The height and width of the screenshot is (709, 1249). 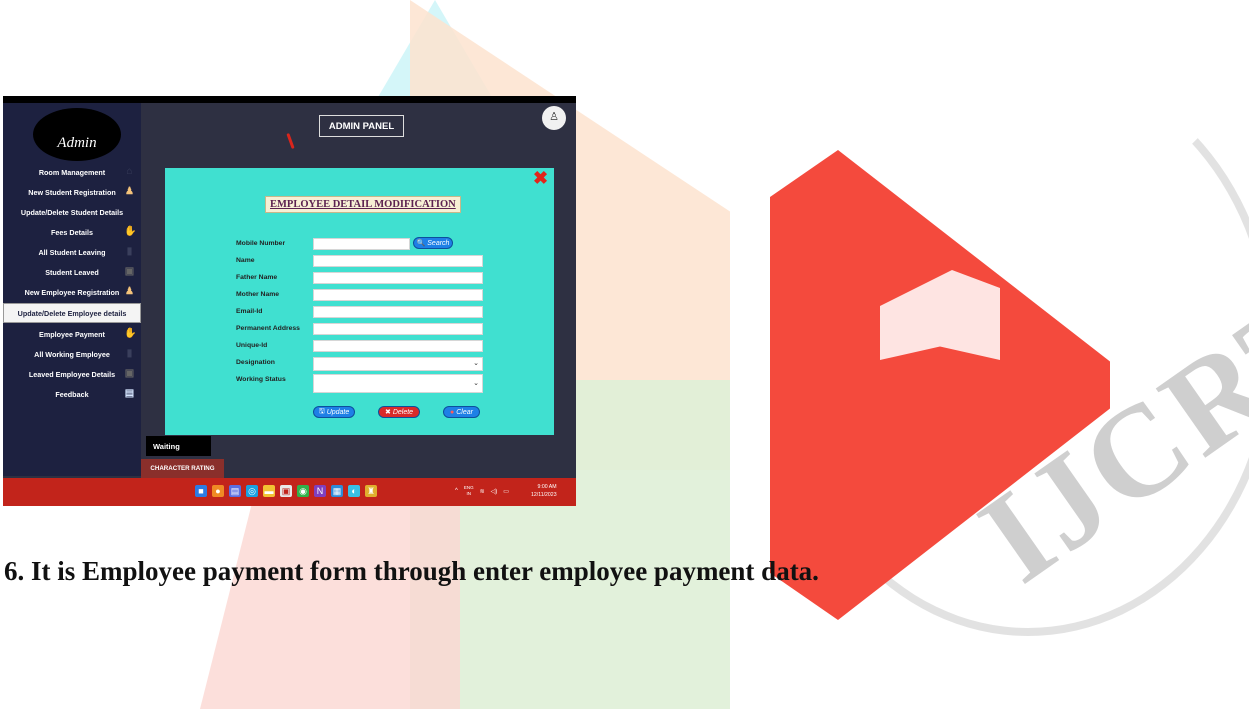 I want to click on taskbar-icons: ■ ● ▤ ◎ ▬ ▣ ◉ N ▦ ◐ ♜, so click(x=286, y=491).